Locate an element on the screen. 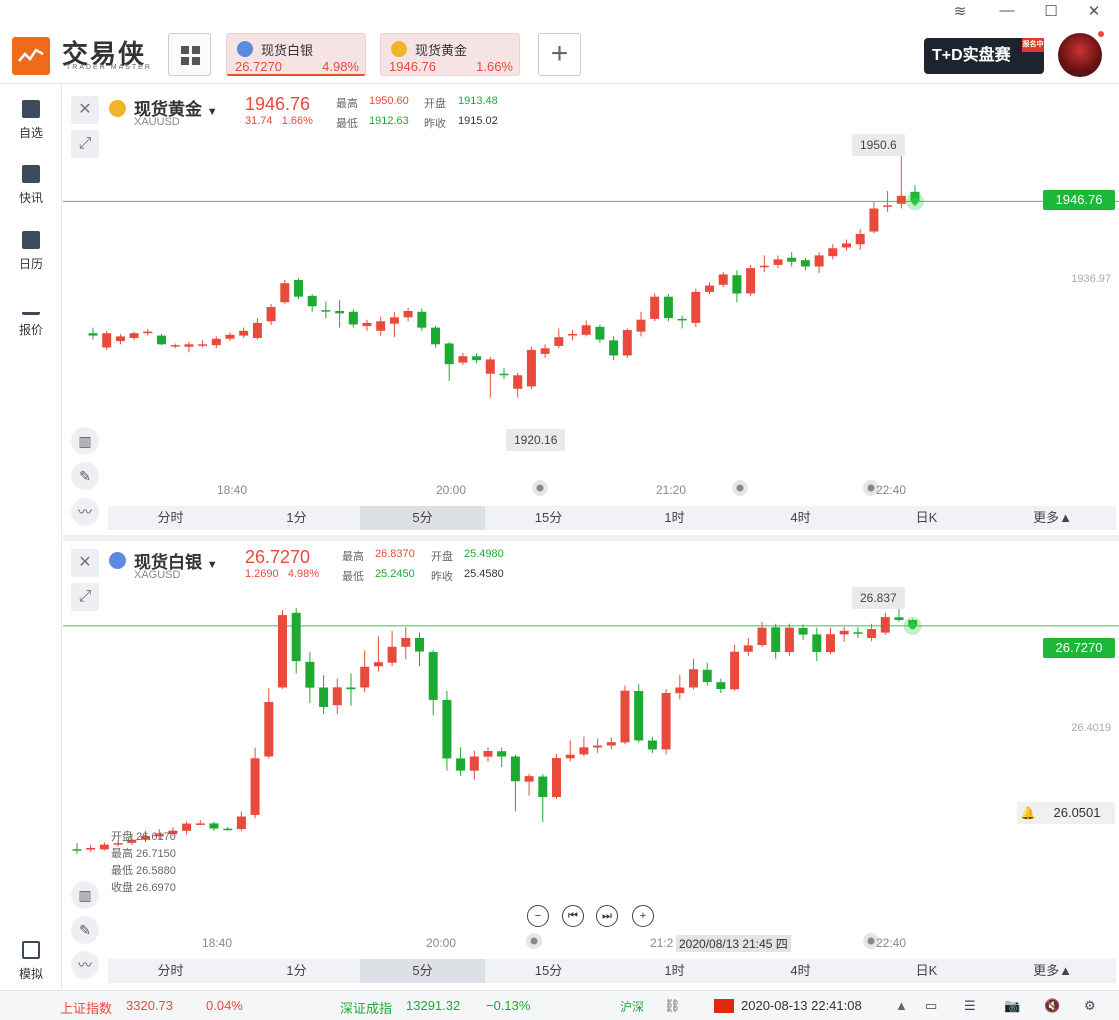  tab-silver: 现货白银 26.7270 4.98% is located at coordinates (296, 54).